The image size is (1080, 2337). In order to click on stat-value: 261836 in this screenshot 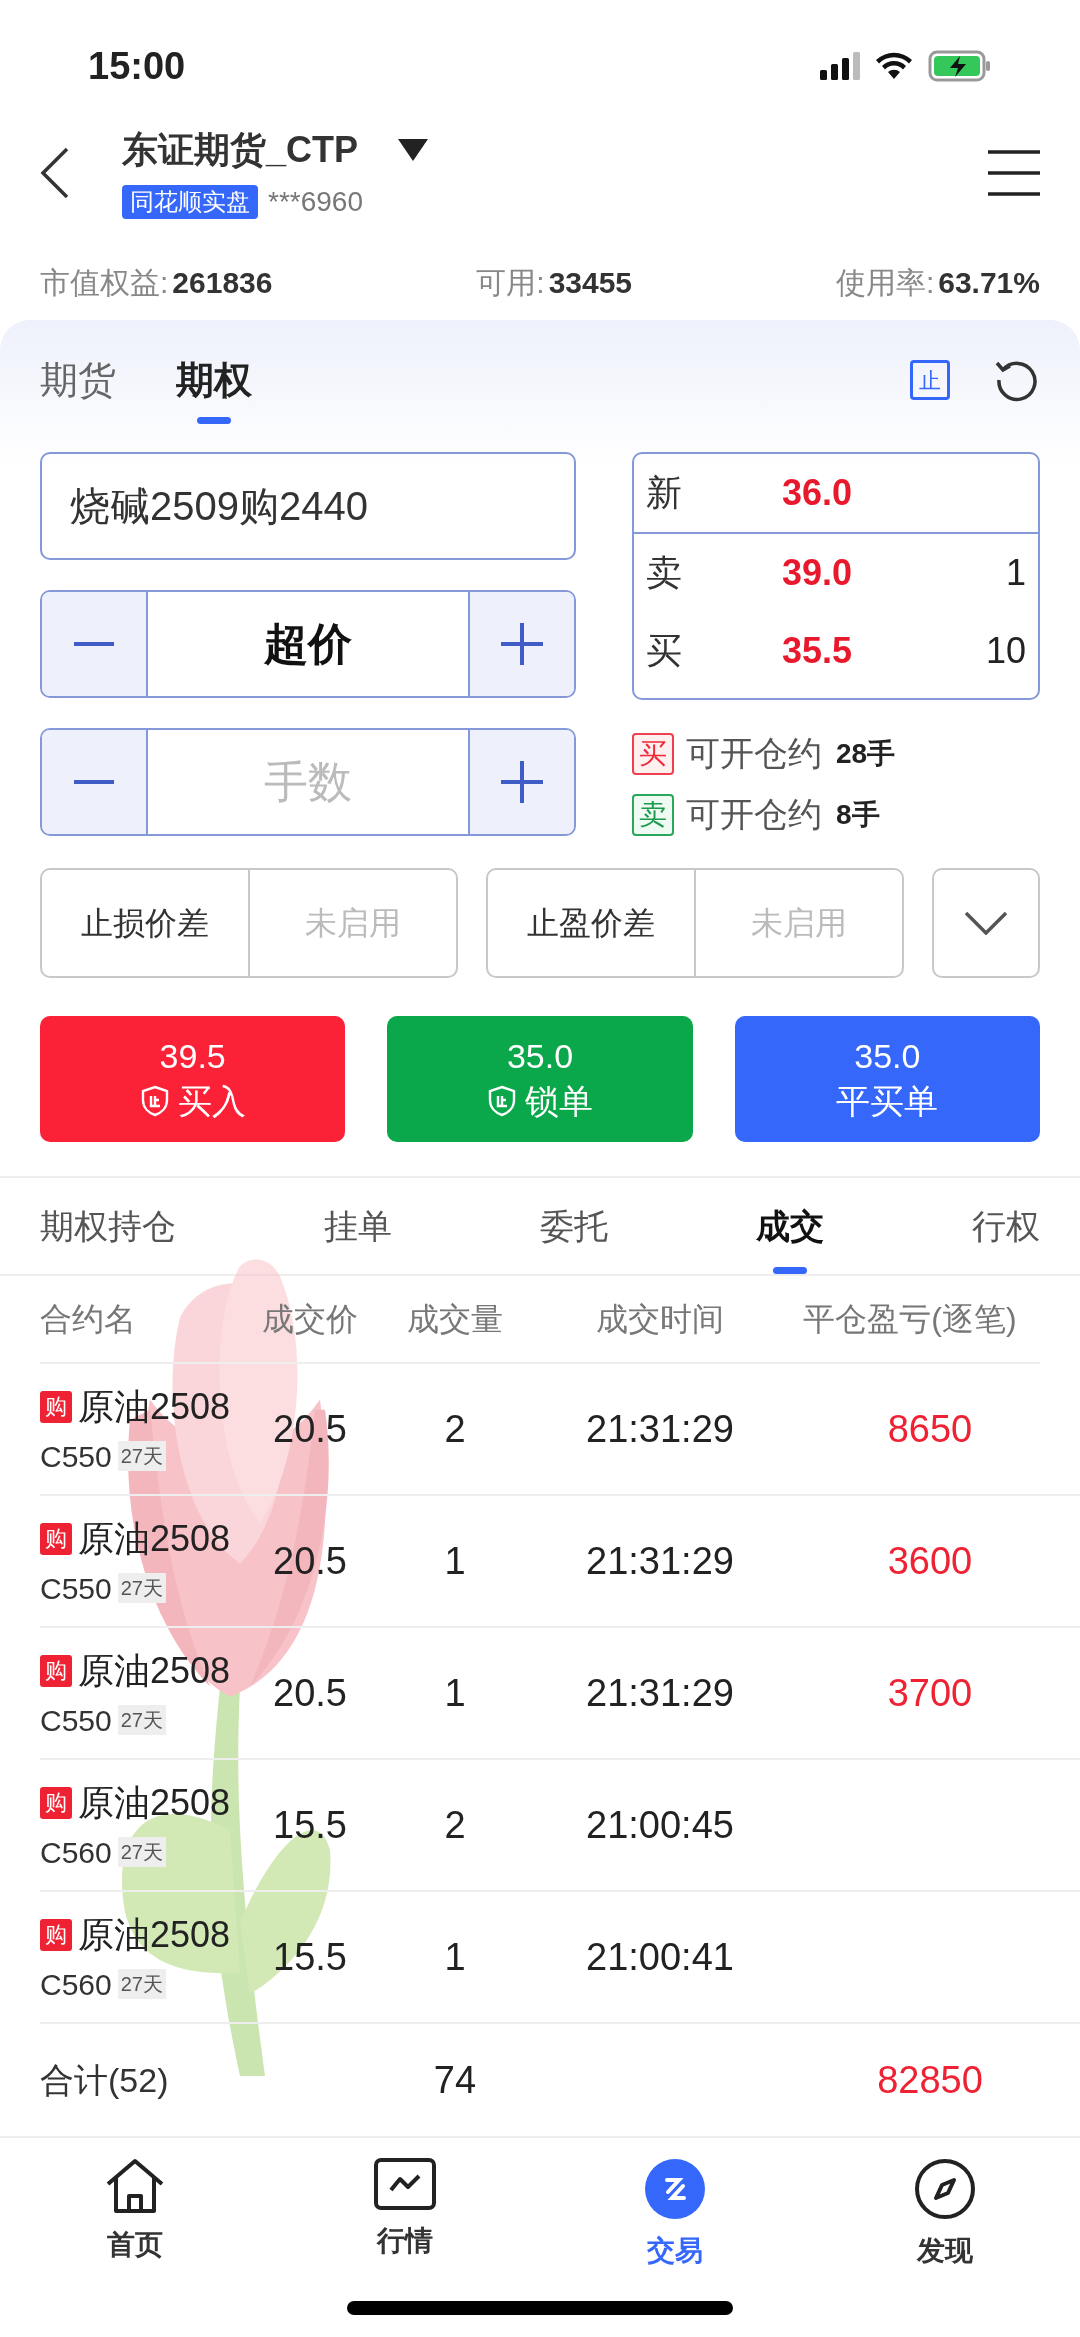, I will do `click(222, 283)`.